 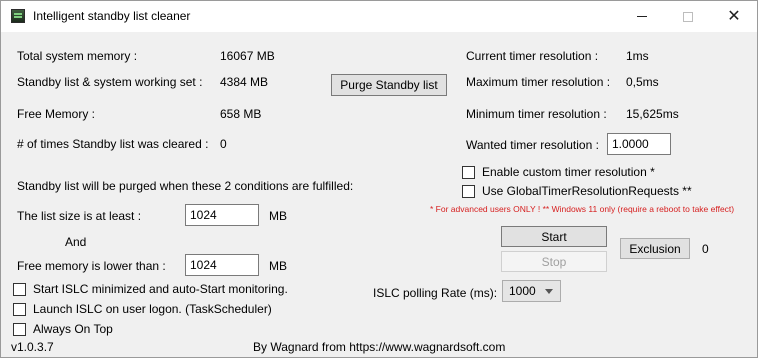 What do you see at coordinates (587, 191) in the screenshot?
I see `global-timer-label: Use GlobalTimerResolutionRequests **` at bounding box center [587, 191].